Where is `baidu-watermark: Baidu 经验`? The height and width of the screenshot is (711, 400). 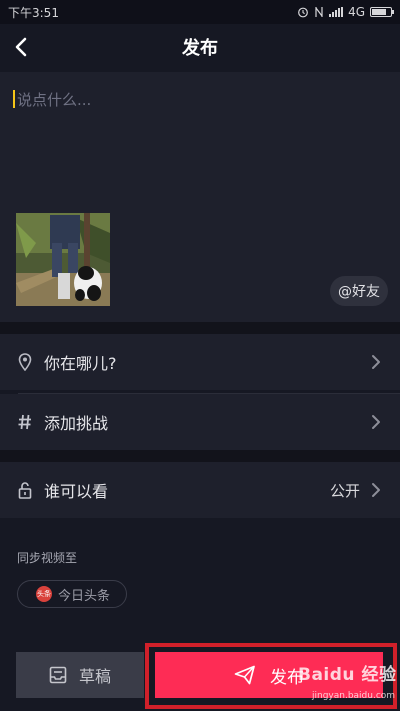
baidu-watermark: Baidu 经验 is located at coordinates (347, 675).